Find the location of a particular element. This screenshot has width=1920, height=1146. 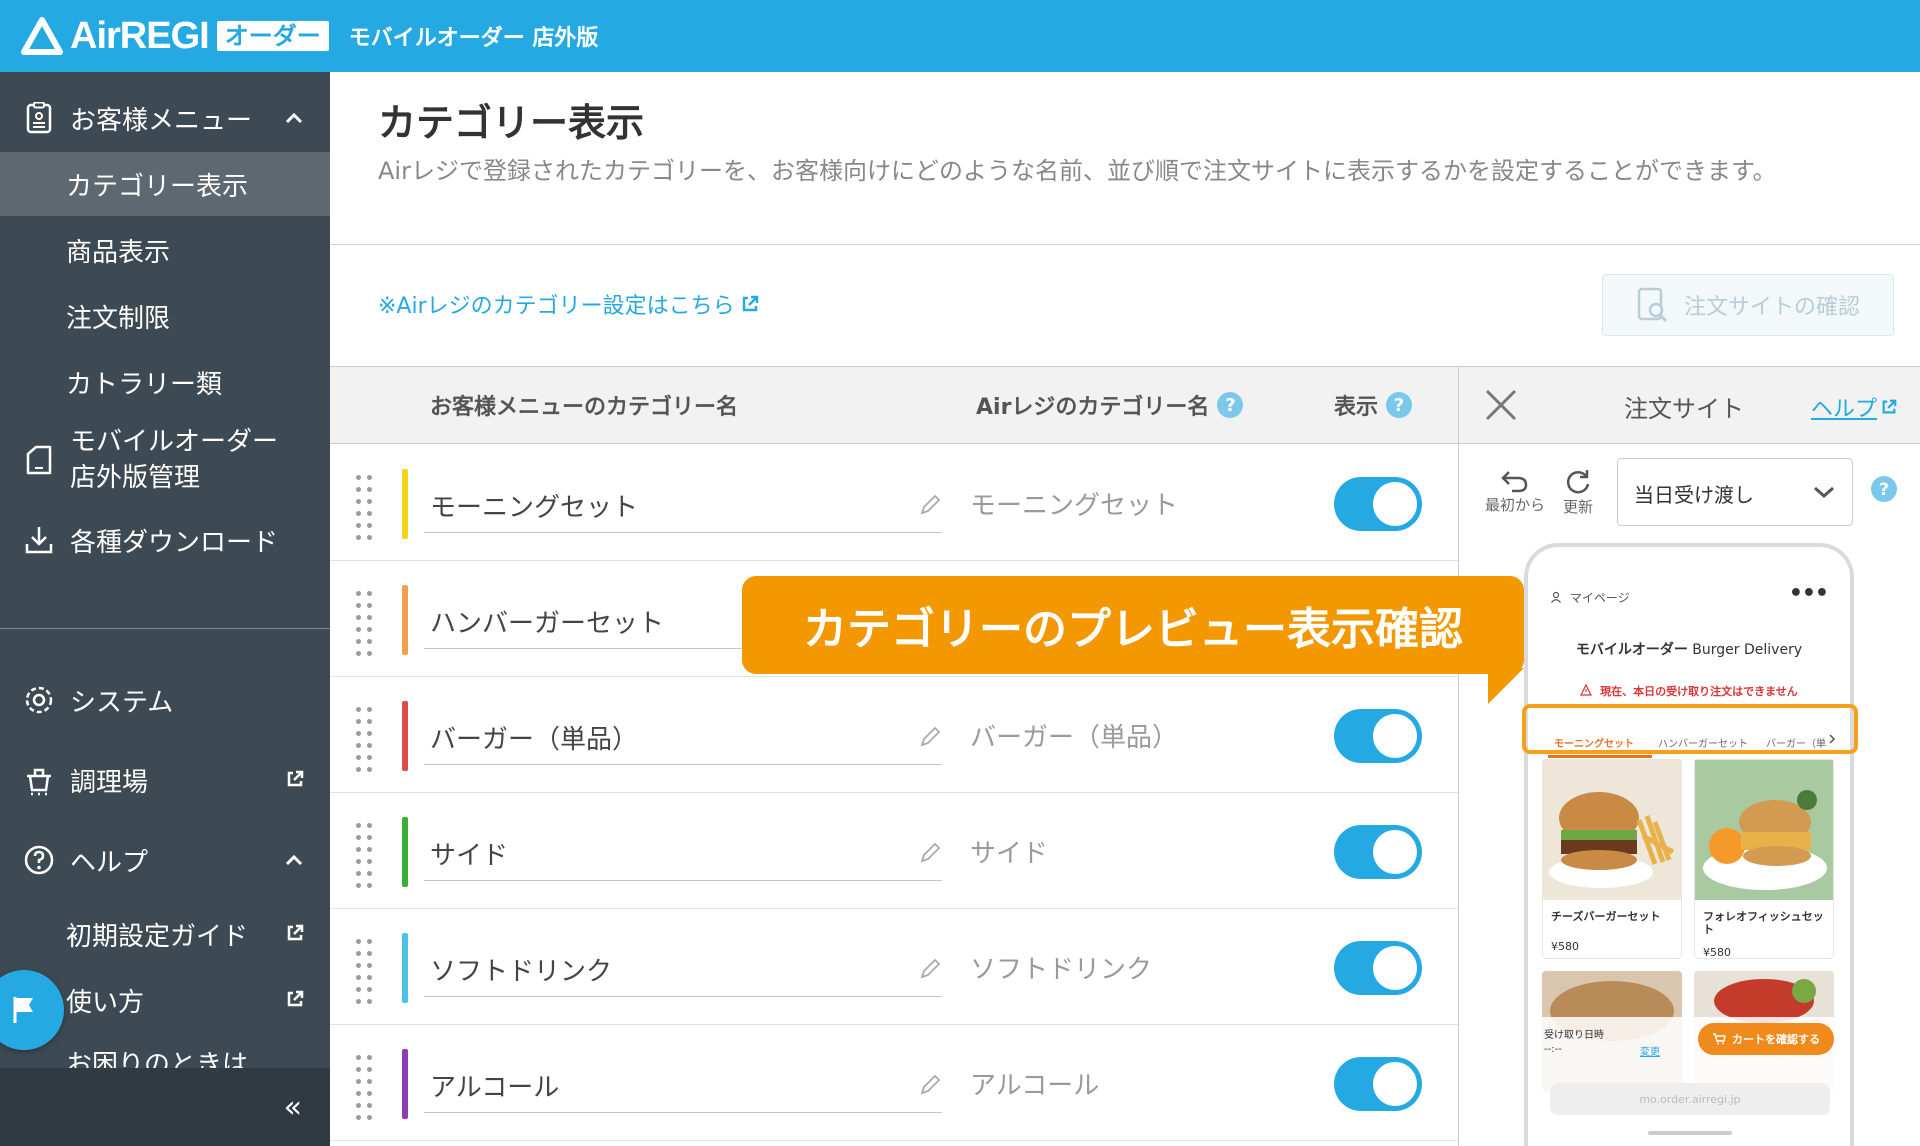

sidebar-item-system: システム is located at coordinates (165, 700).